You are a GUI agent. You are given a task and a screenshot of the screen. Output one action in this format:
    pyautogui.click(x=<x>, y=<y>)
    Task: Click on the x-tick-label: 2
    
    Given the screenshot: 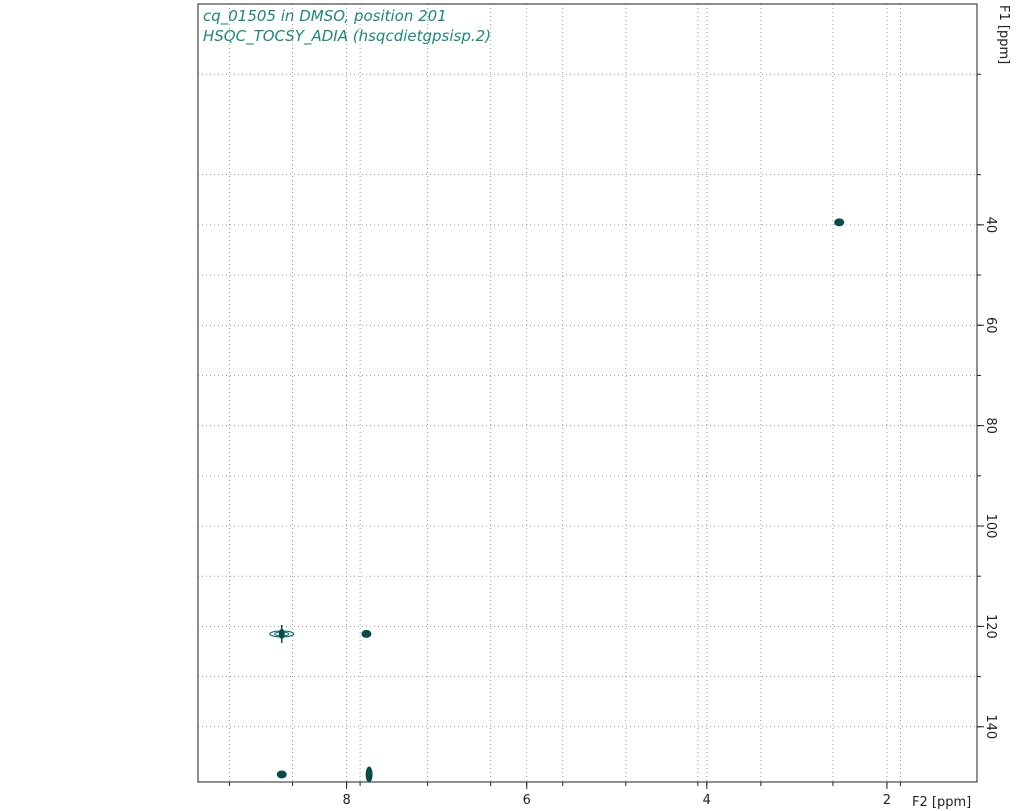 What is the action you would take?
    pyautogui.click(x=887, y=800)
    